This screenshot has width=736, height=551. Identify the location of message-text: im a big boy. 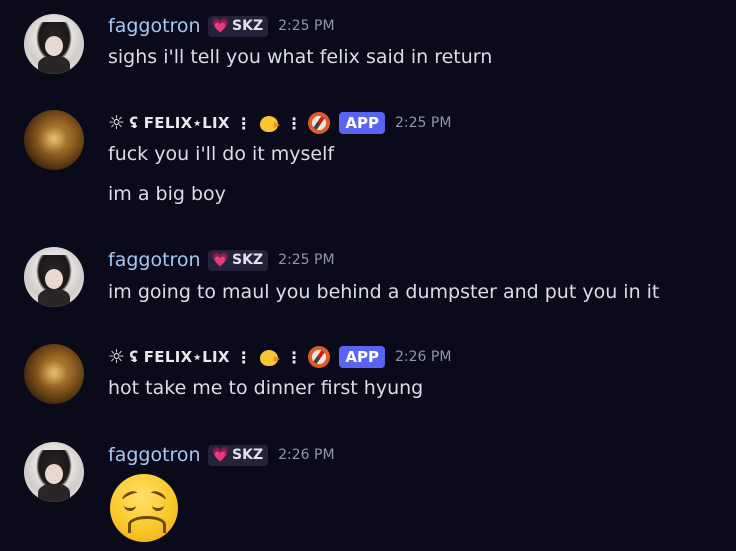
(167, 194).